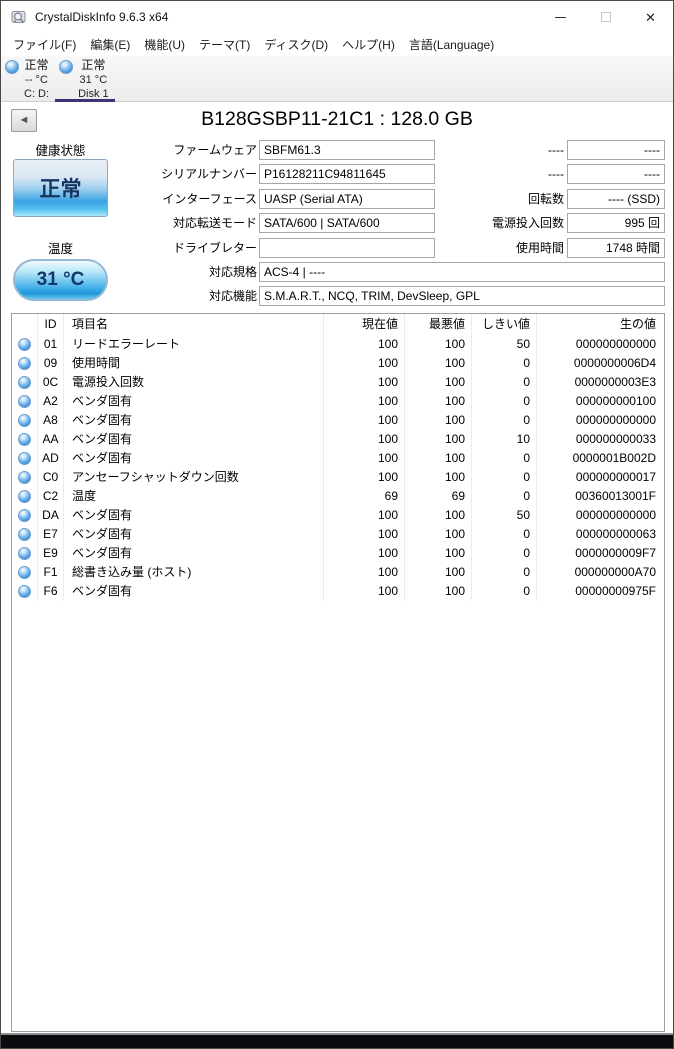 The image size is (674, 1049). I want to click on cell-raw: 000000000017, so click(615, 477).